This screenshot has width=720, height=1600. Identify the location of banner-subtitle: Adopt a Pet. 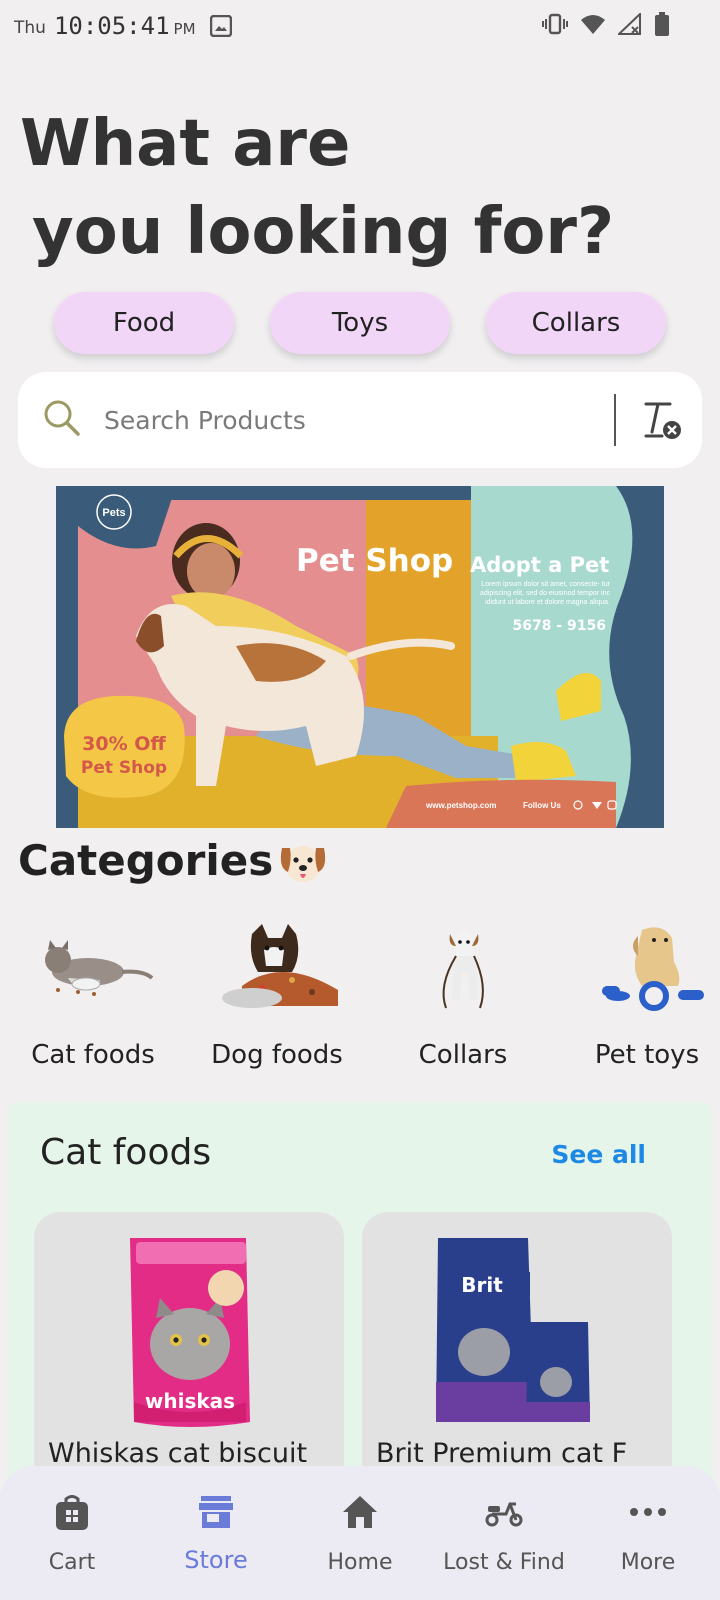
(539, 565).